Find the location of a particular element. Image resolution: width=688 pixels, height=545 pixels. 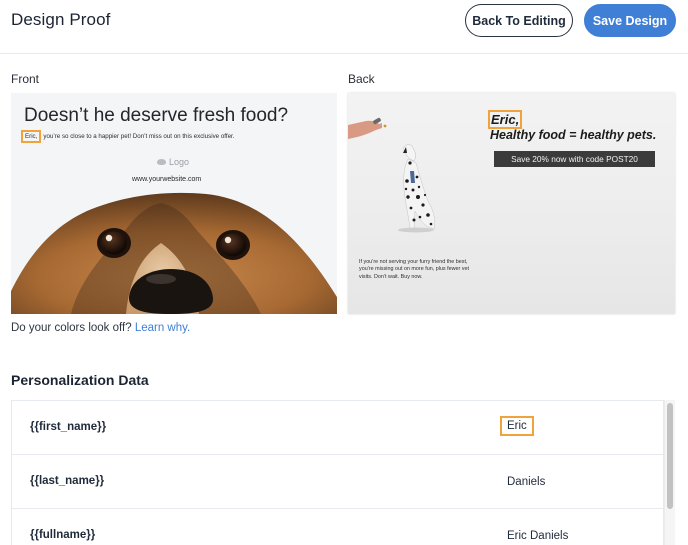

merge-field-key: {{first_name}} is located at coordinates (68, 427).